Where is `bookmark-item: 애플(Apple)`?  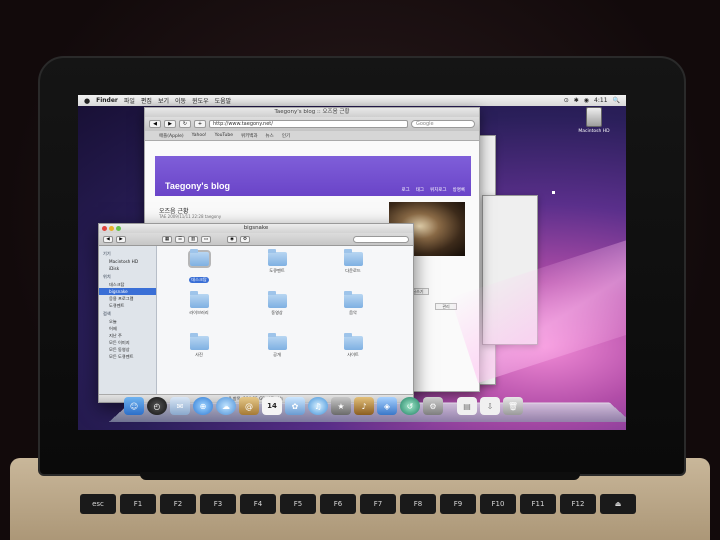
bookmark-item: 애플(Apple) is located at coordinates (171, 136).